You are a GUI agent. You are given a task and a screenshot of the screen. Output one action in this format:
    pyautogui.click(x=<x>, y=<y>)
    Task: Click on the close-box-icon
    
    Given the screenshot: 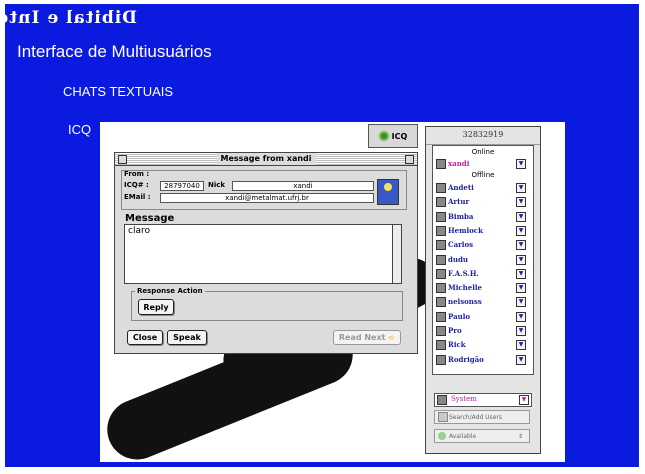 What is the action you would take?
    pyautogui.click(x=122, y=159)
    